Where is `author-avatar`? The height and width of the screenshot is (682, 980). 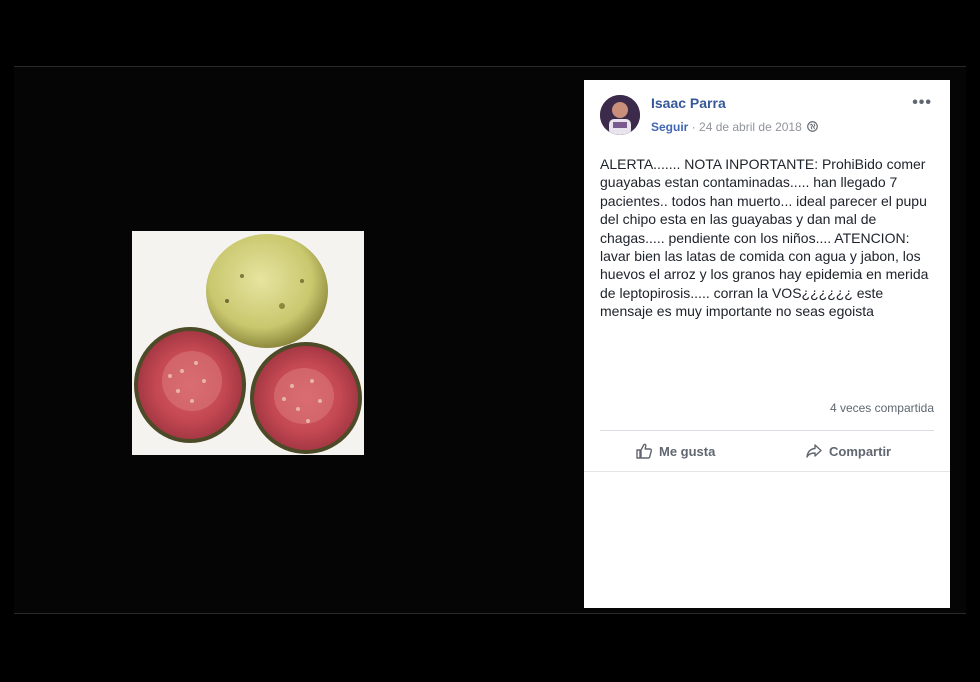 author-avatar is located at coordinates (620, 115).